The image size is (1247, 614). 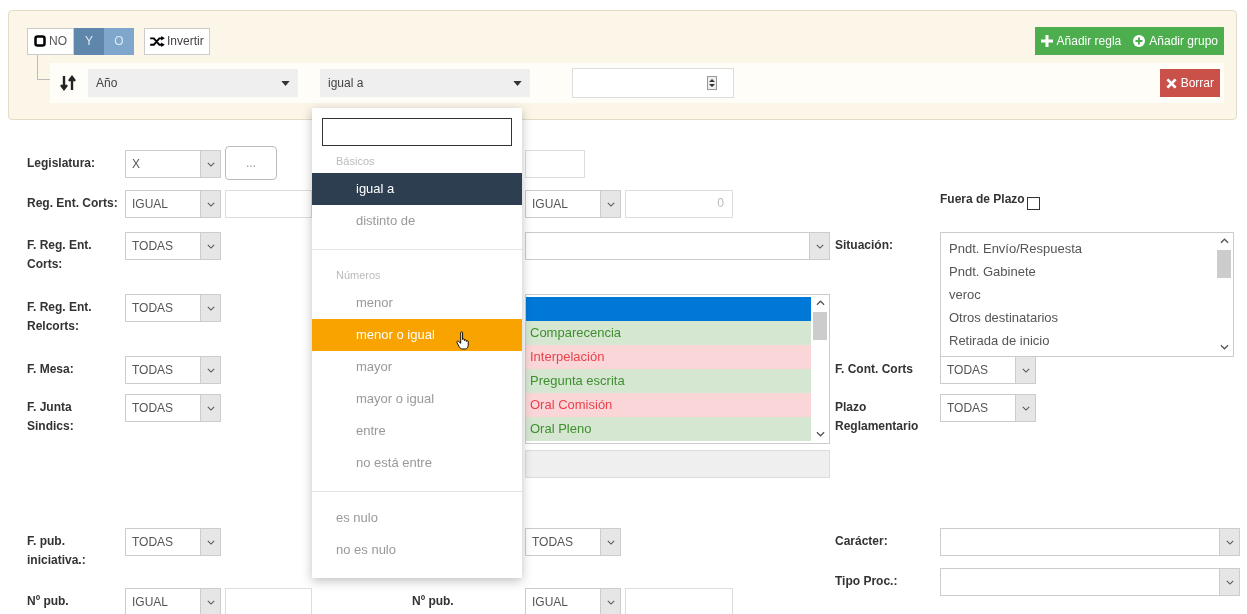 What do you see at coordinates (1033, 203) in the screenshot?
I see `checkbox` at bounding box center [1033, 203].